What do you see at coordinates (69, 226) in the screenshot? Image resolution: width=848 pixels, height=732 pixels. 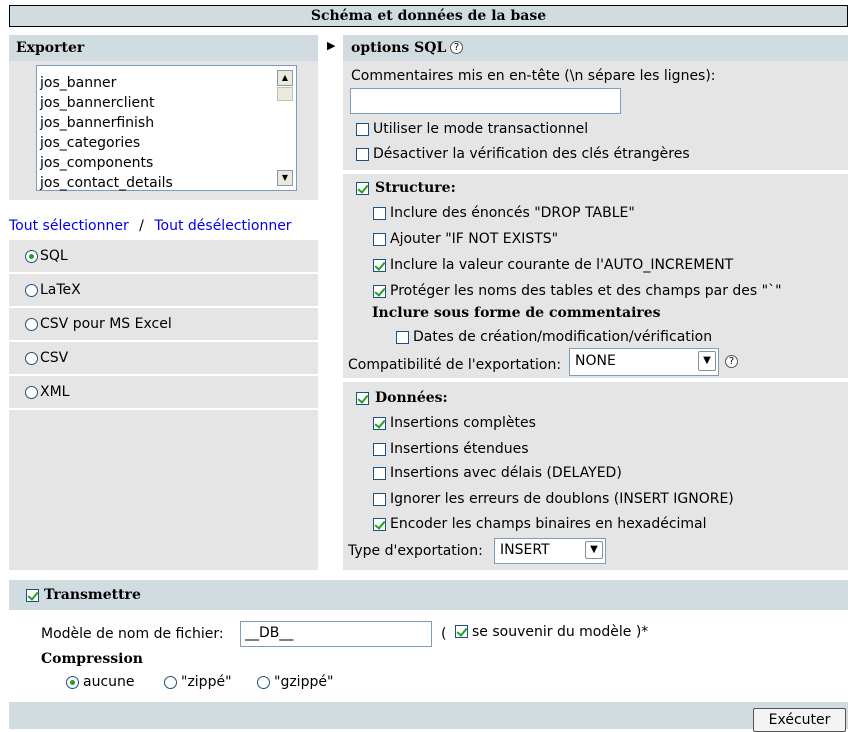 I see `select-all-link: Tout sélectionner` at bounding box center [69, 226].